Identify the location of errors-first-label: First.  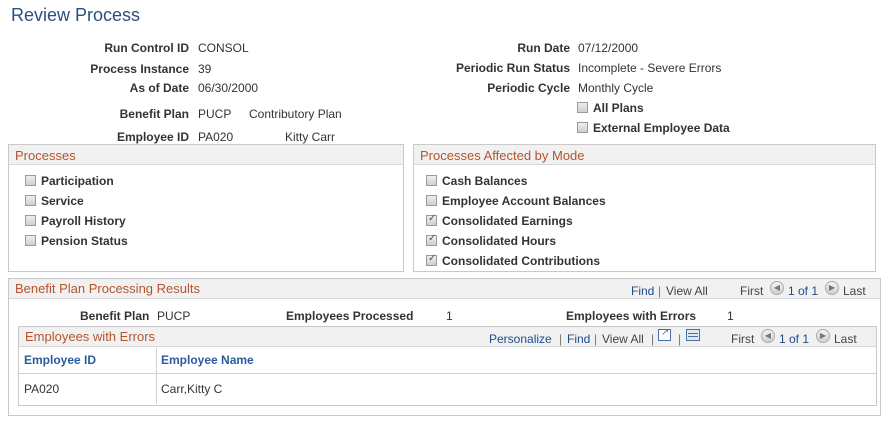
(743, 339).